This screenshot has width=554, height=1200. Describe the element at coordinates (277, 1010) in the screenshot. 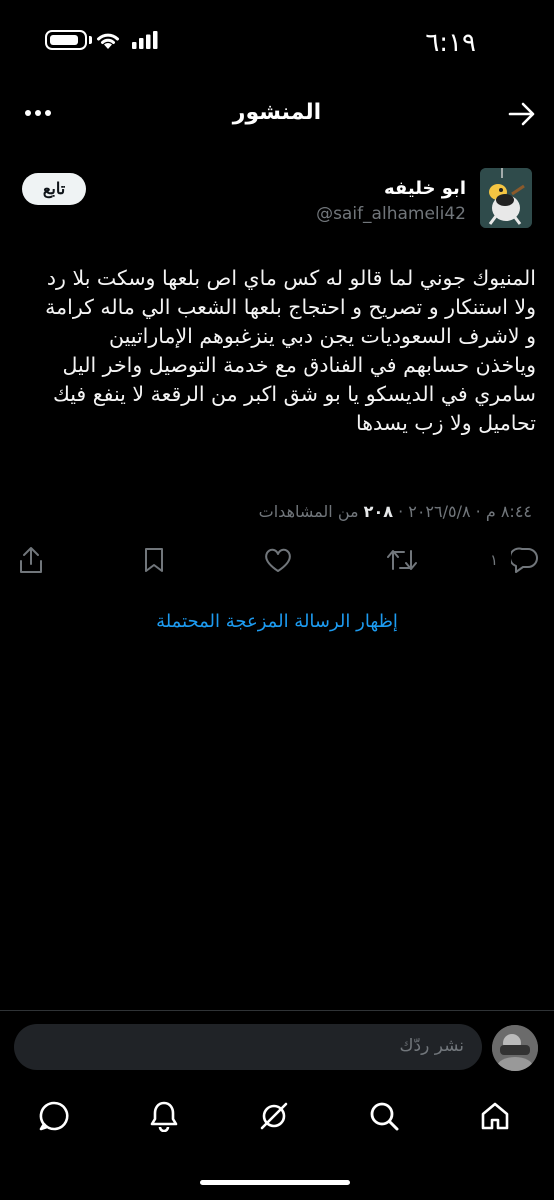

I see `composer-divider` at that location.